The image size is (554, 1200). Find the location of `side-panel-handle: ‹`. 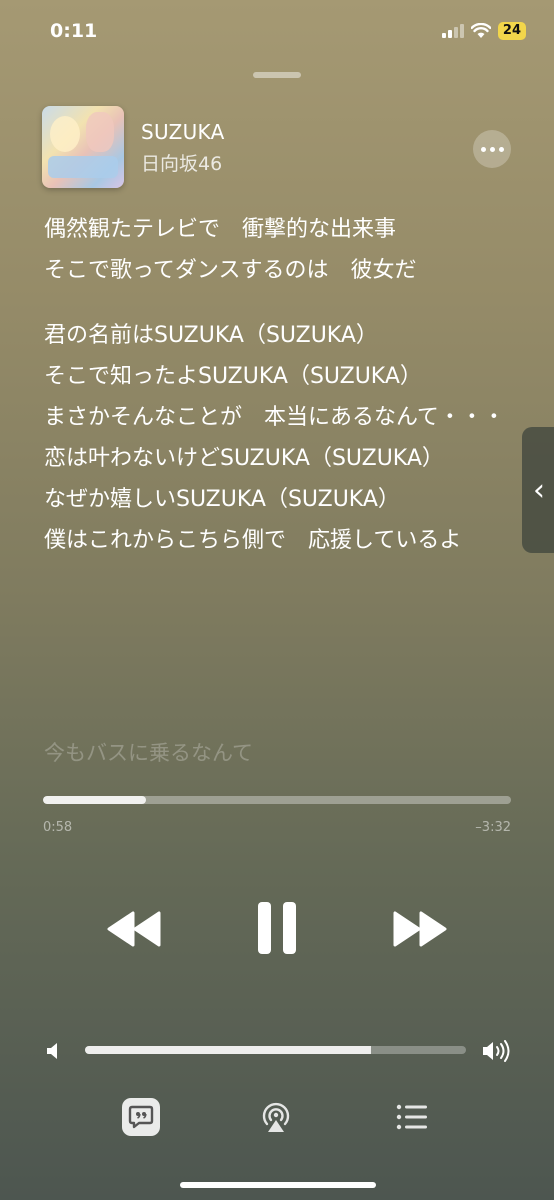

side-panel-handle: ‹ is located at coordinates (538, 490).